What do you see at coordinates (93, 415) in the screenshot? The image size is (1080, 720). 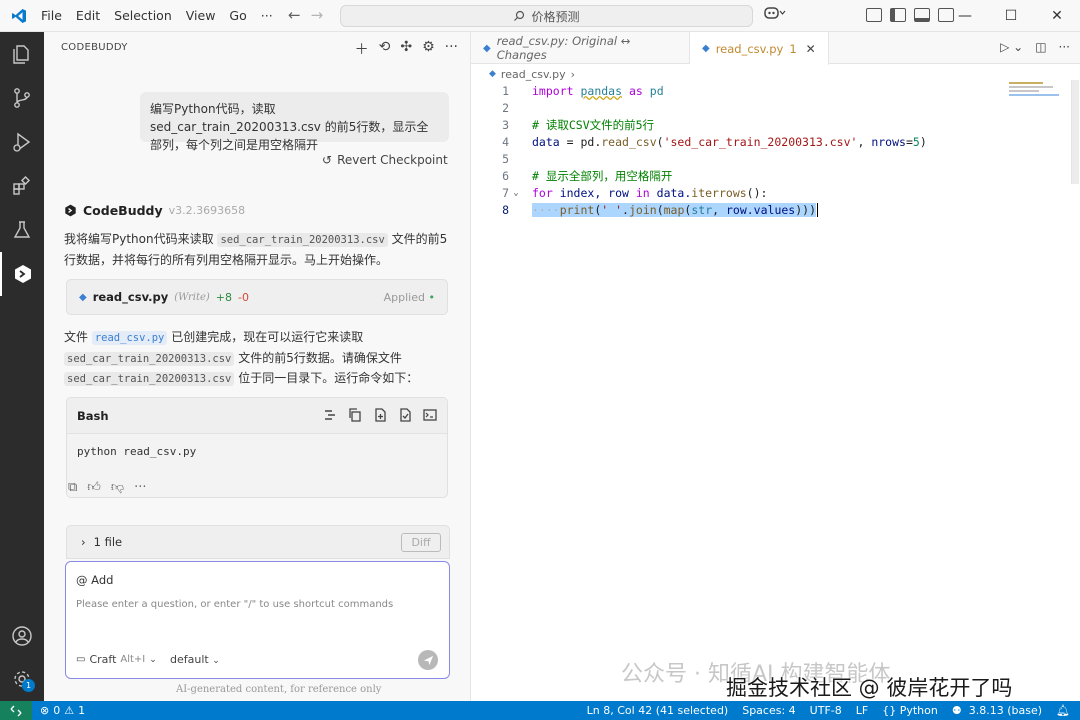 I see `code-block-language: Bash` at bounding box center [93, 415].